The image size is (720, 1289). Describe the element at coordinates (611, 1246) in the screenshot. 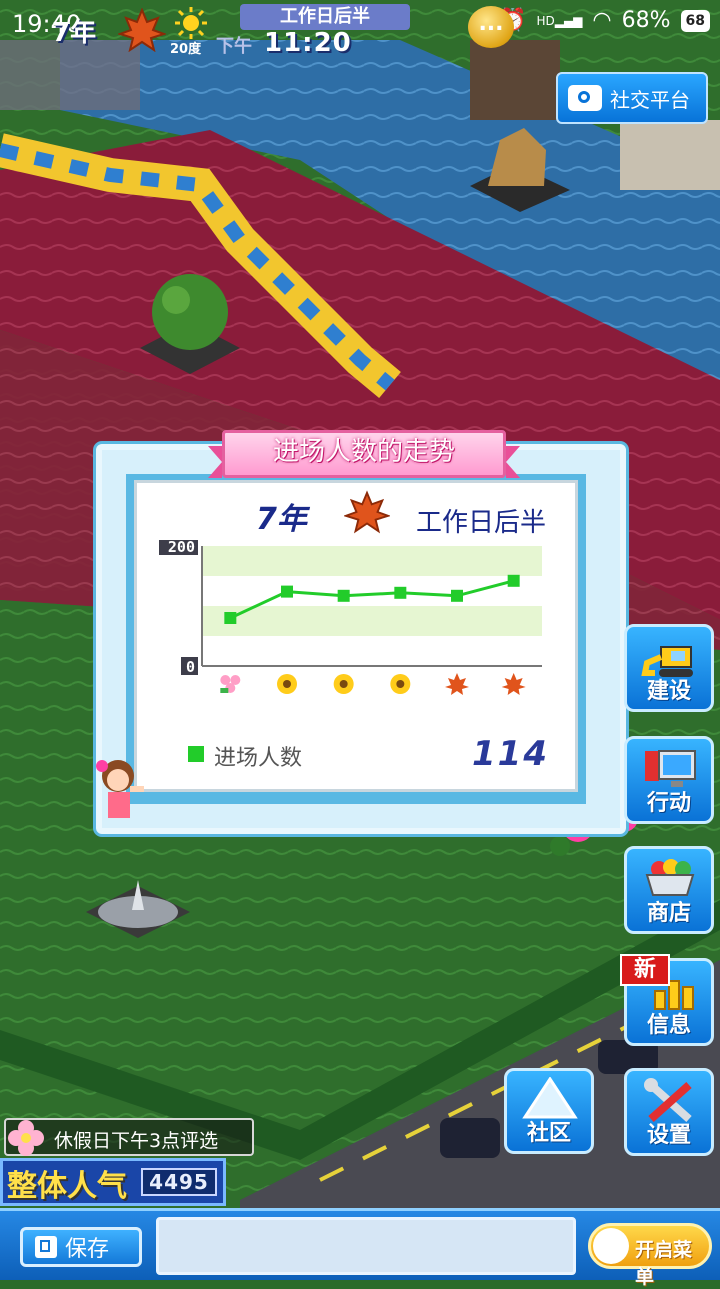

I see `toggle-knob` at that location.